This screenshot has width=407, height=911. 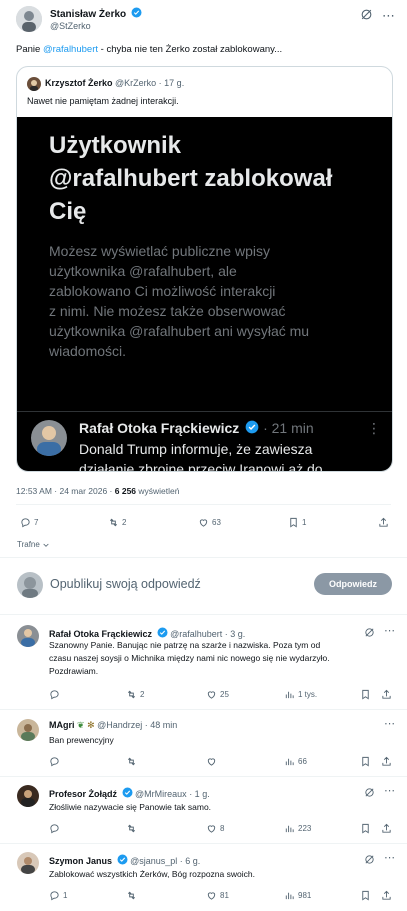 I want to click on reply-views: 1 tys., so click(x=300, y=694).